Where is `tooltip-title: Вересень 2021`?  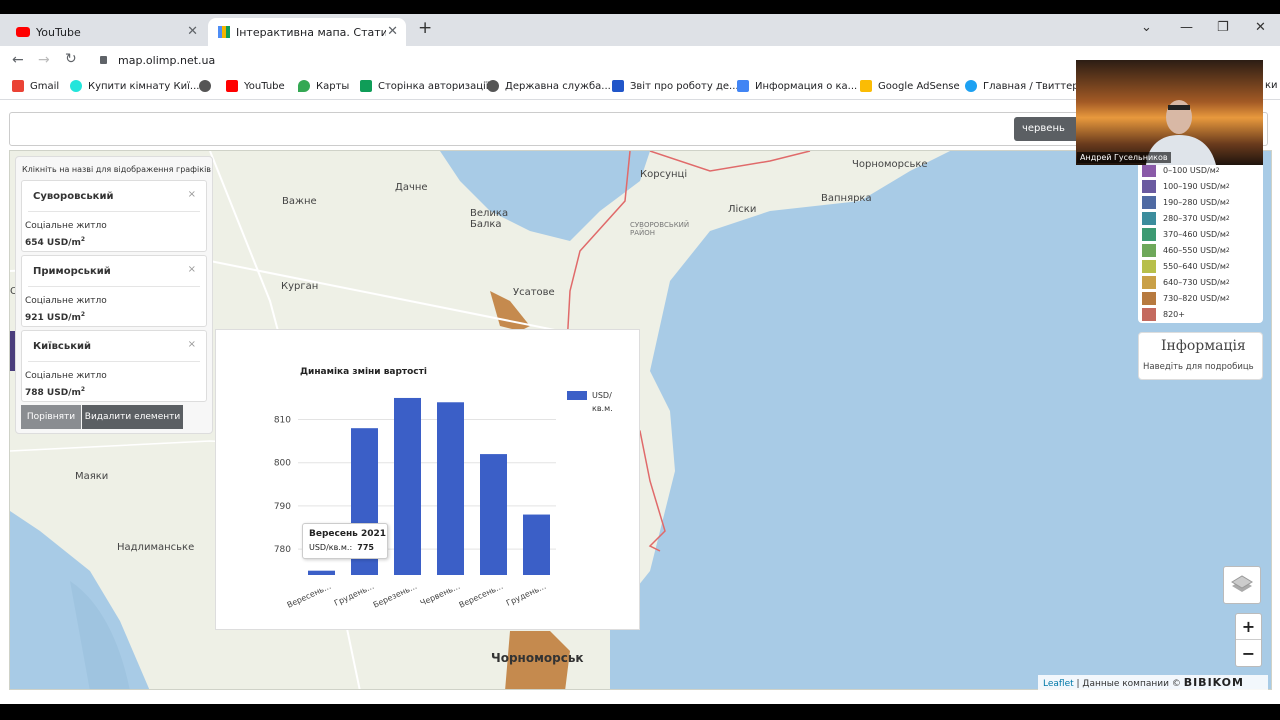
tooltip-title: Вересень 2021 is located at coordinates (348, 534).